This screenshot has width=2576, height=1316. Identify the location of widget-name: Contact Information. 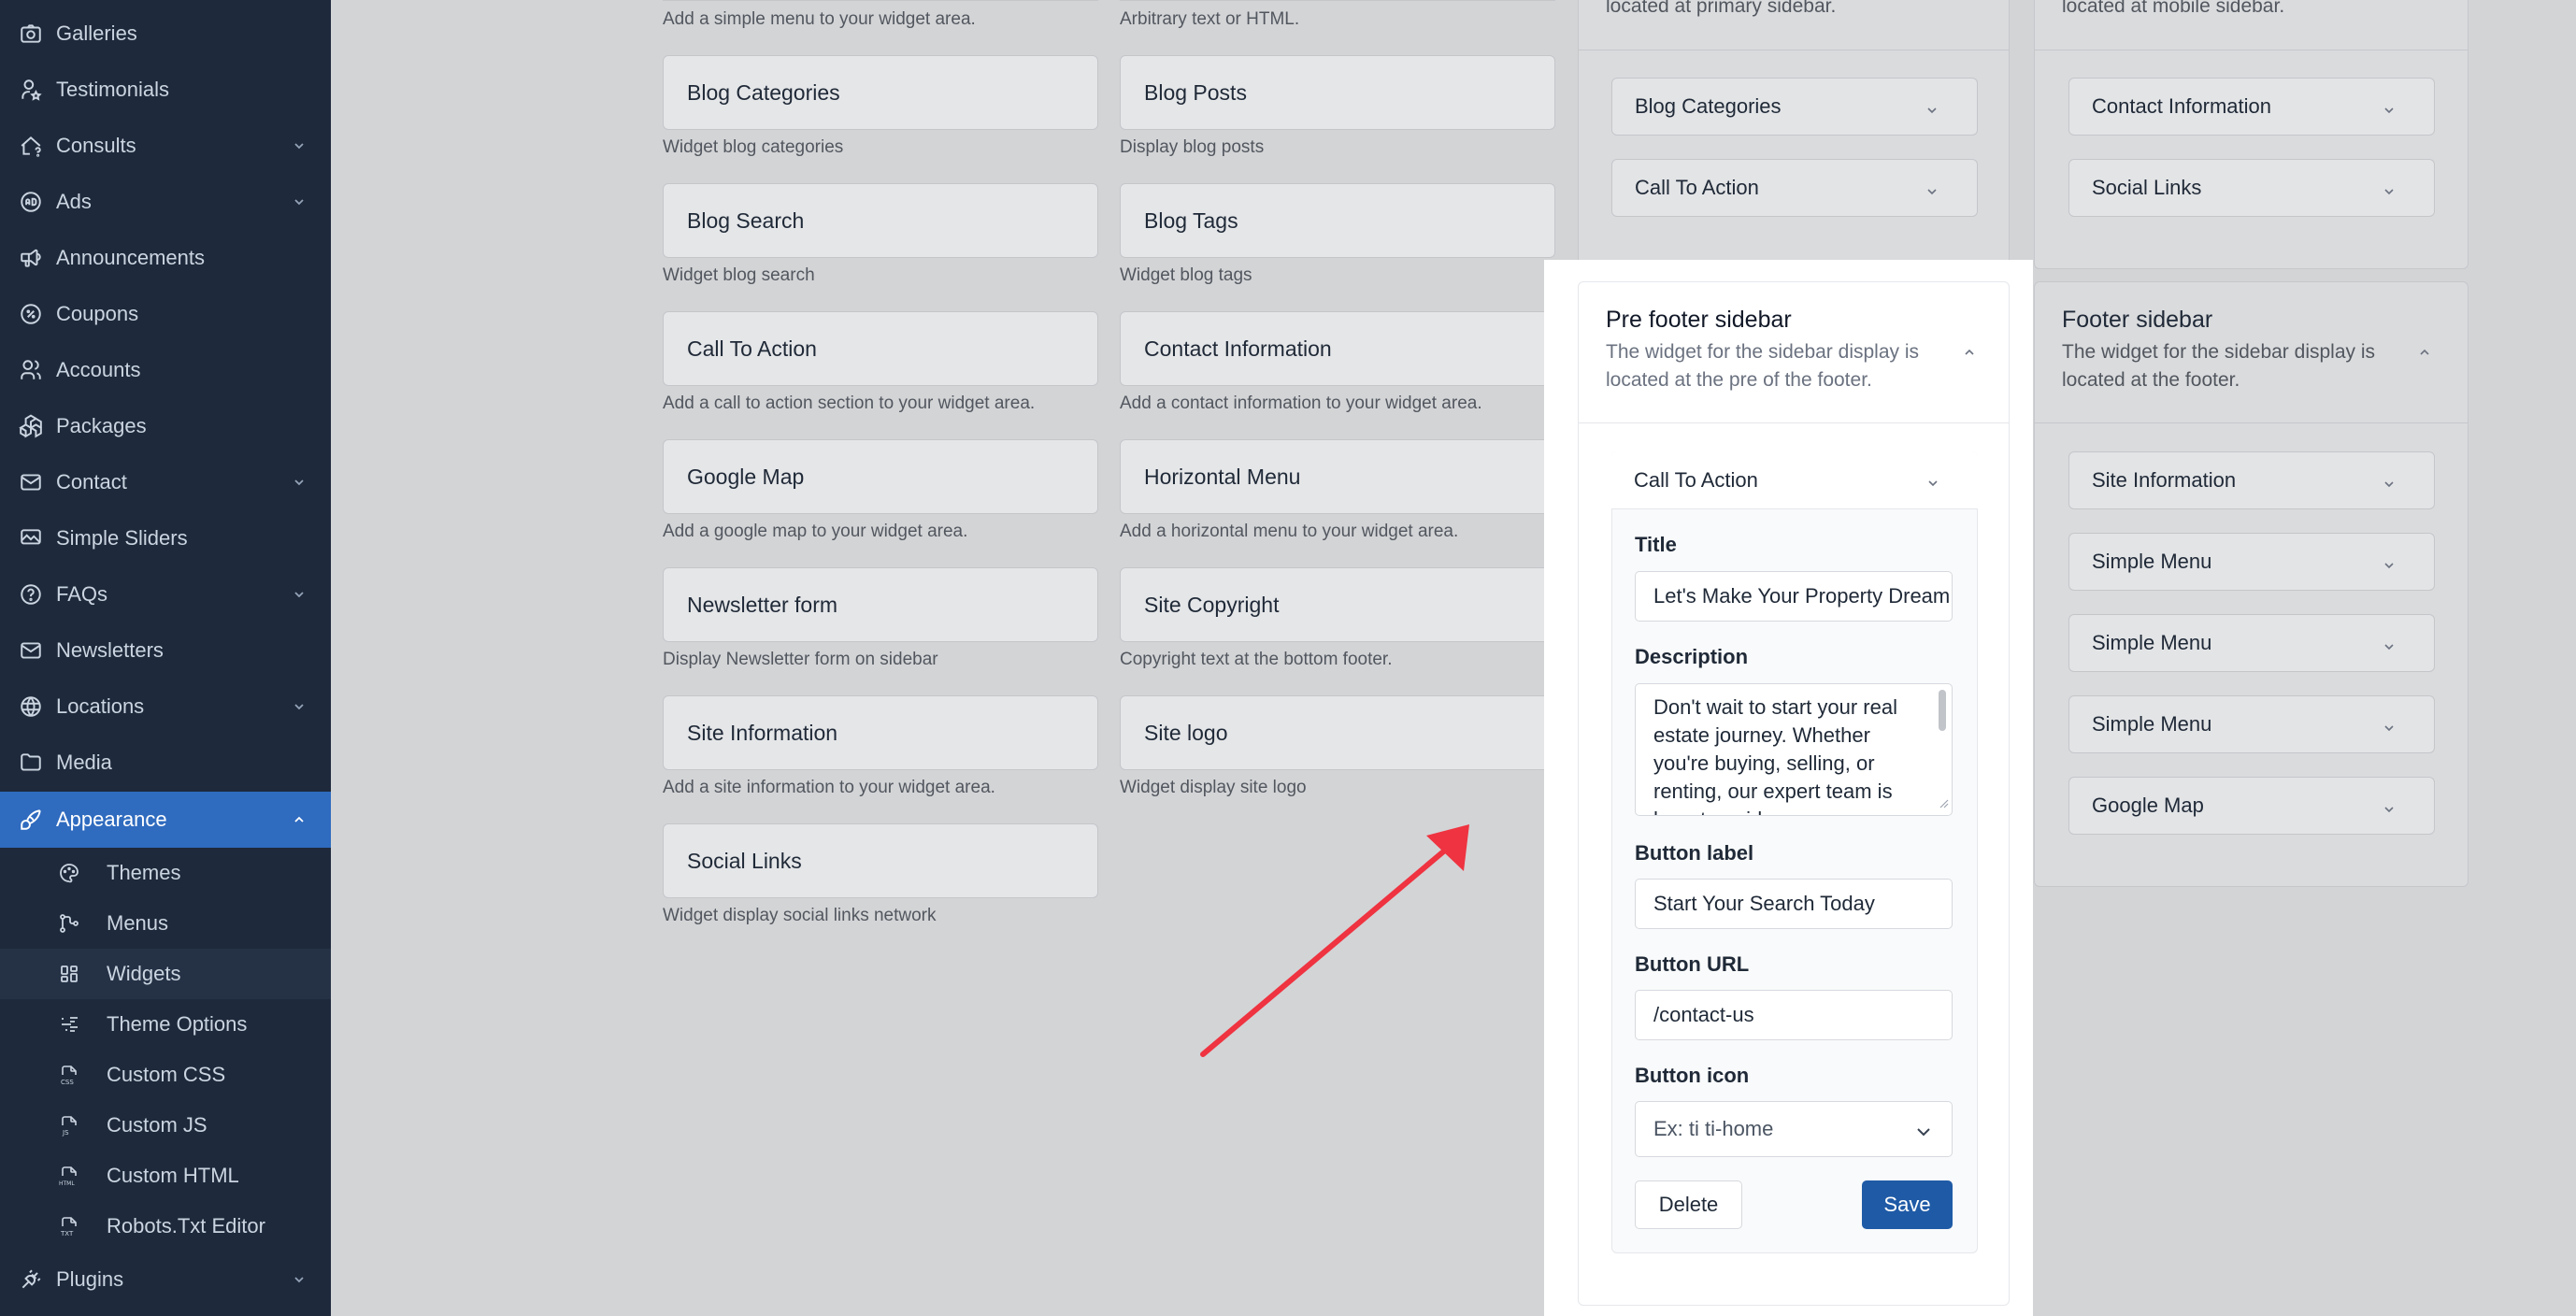
(1238, 348).